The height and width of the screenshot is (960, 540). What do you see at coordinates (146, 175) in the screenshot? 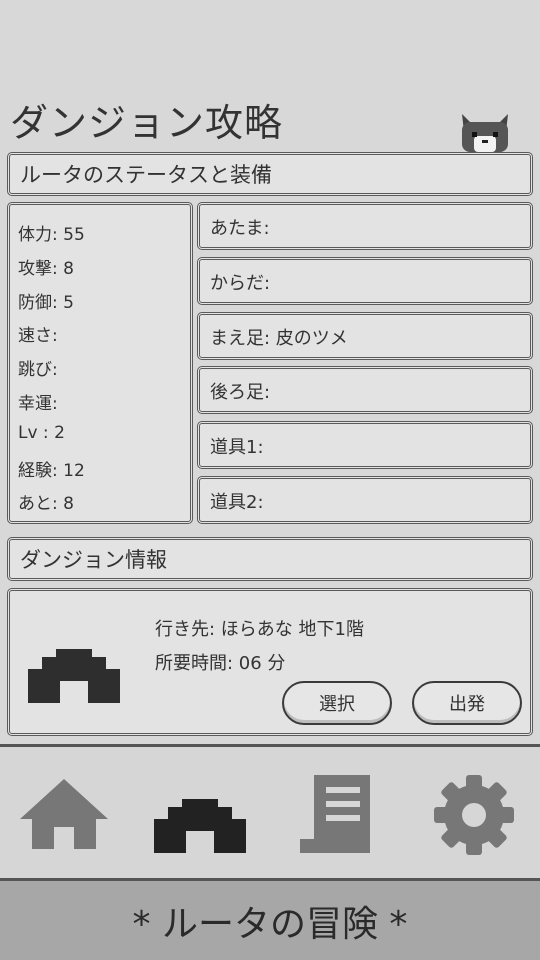
I see `status-header-label: ルータのステータスと装備` at bounding box center [146, 175].